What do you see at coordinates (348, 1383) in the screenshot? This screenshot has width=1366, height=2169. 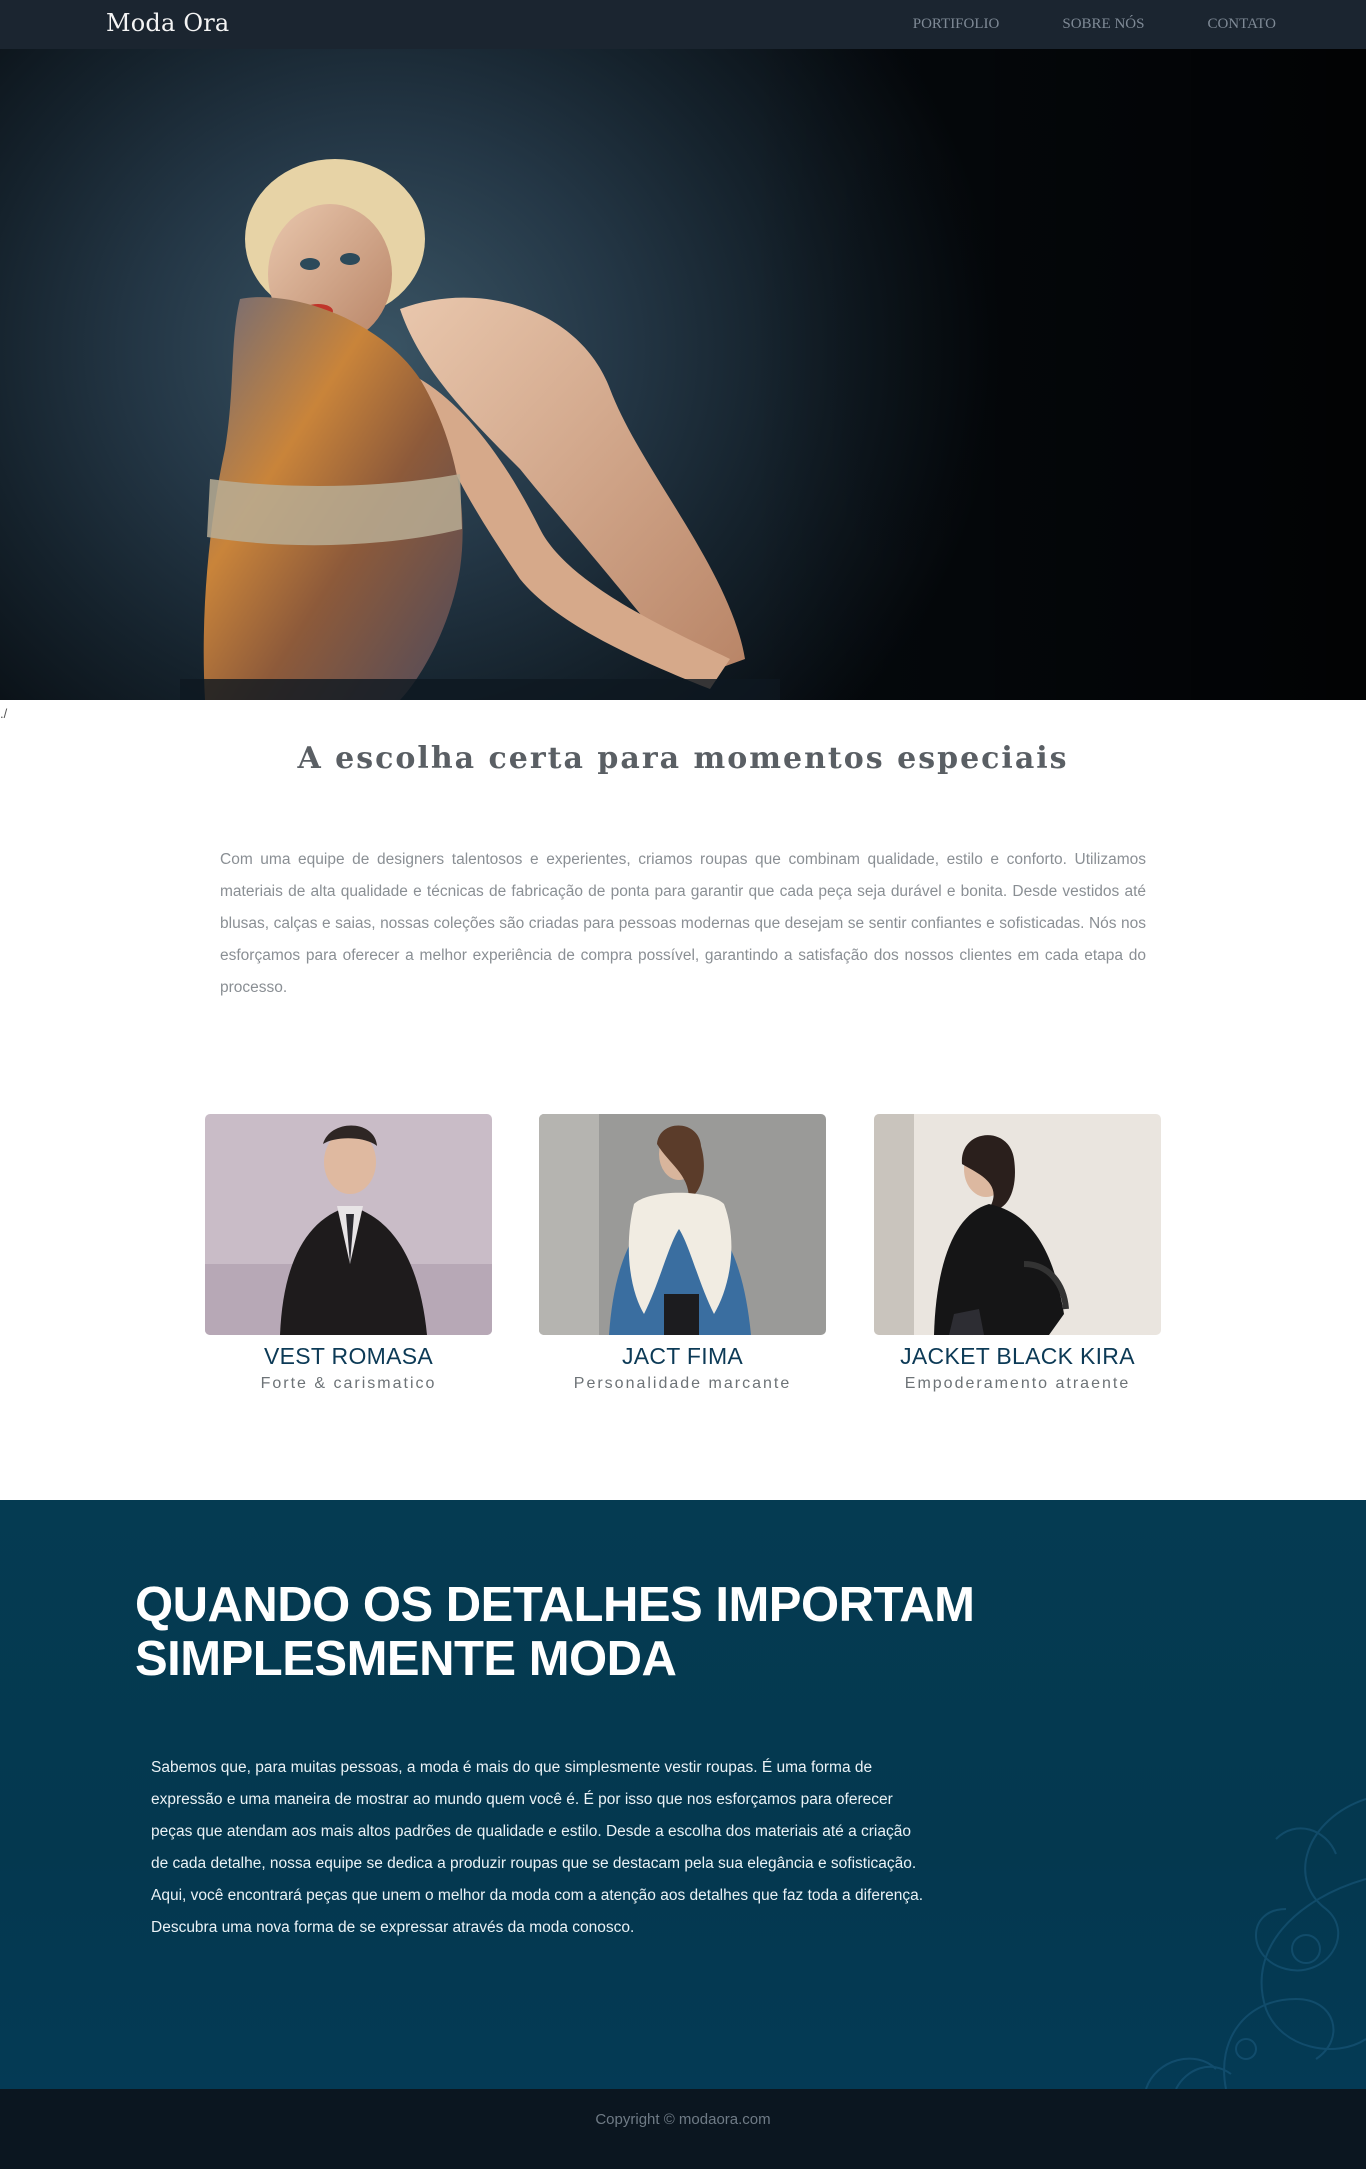 I see `product-tagline: Forte & carismatico` at bounding box center [348, 1383].